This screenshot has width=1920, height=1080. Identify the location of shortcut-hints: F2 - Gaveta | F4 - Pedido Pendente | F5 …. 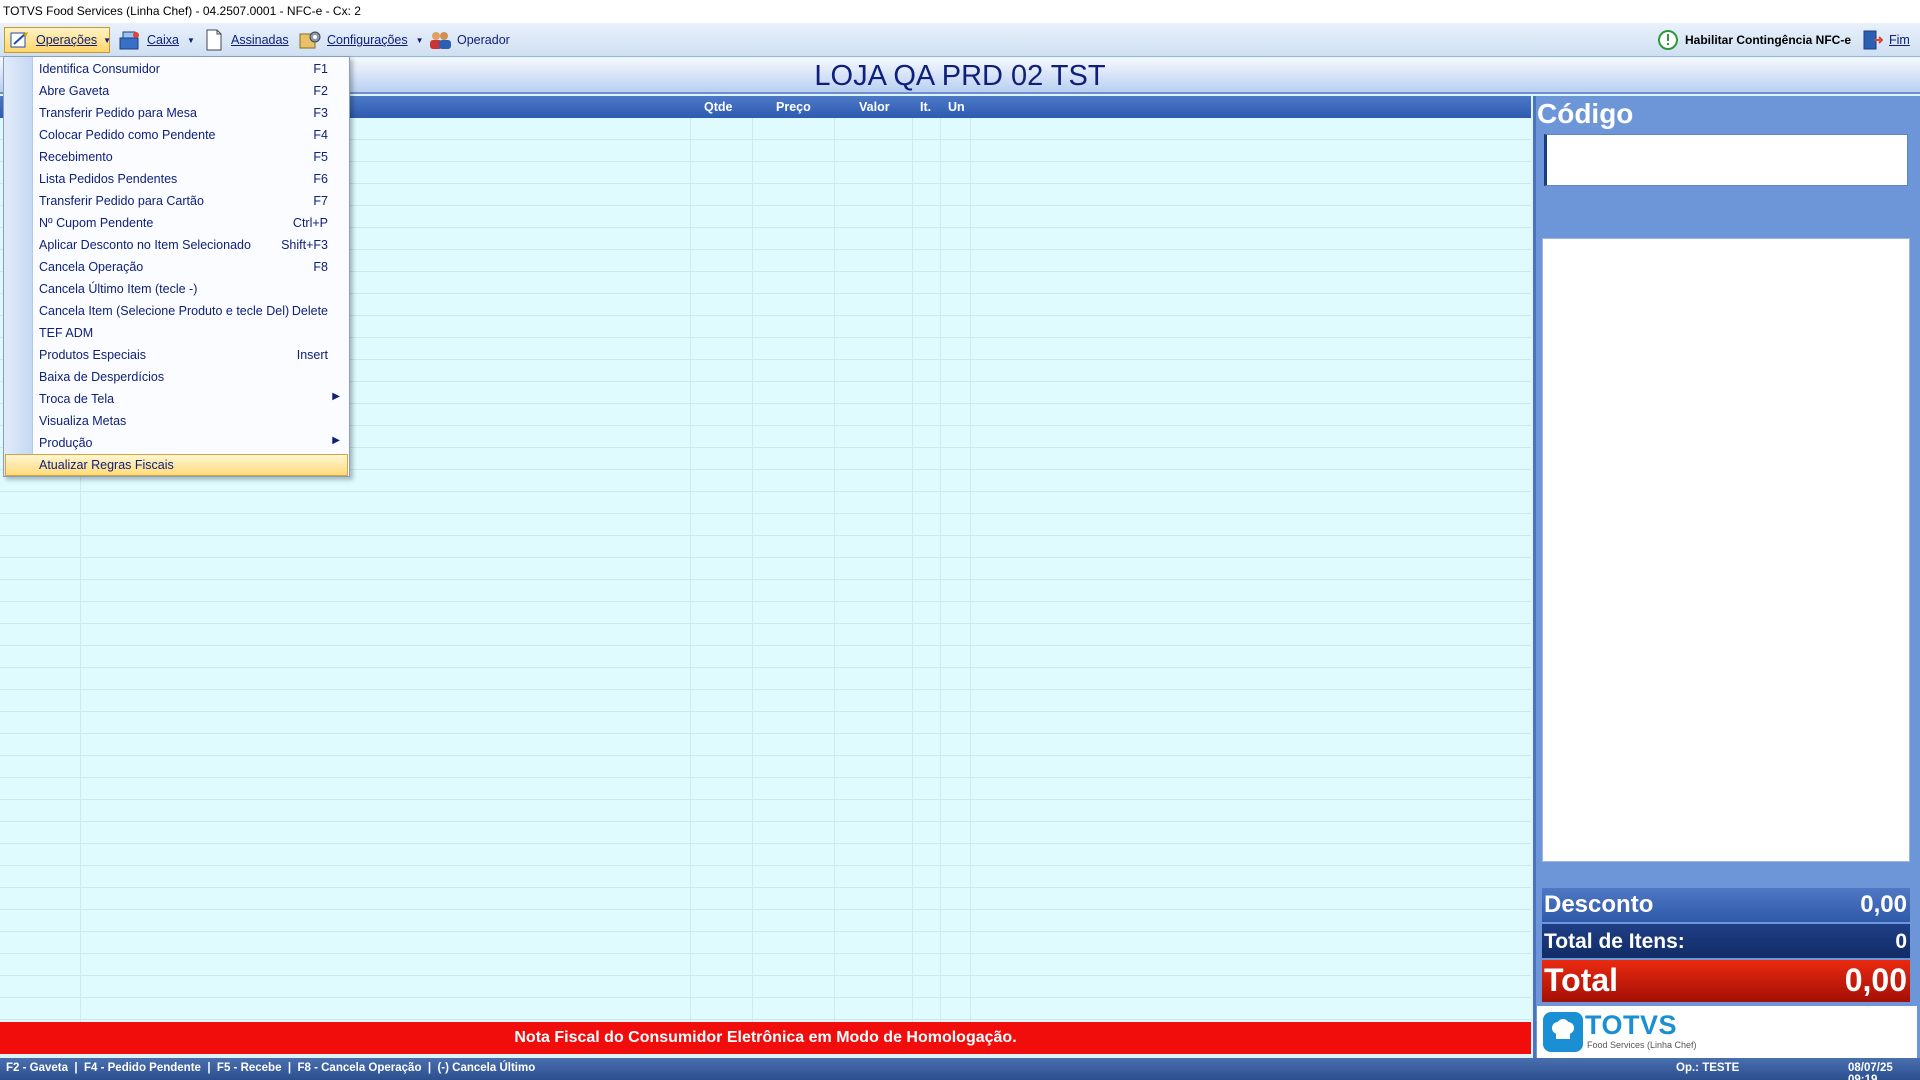
(271, 1068).